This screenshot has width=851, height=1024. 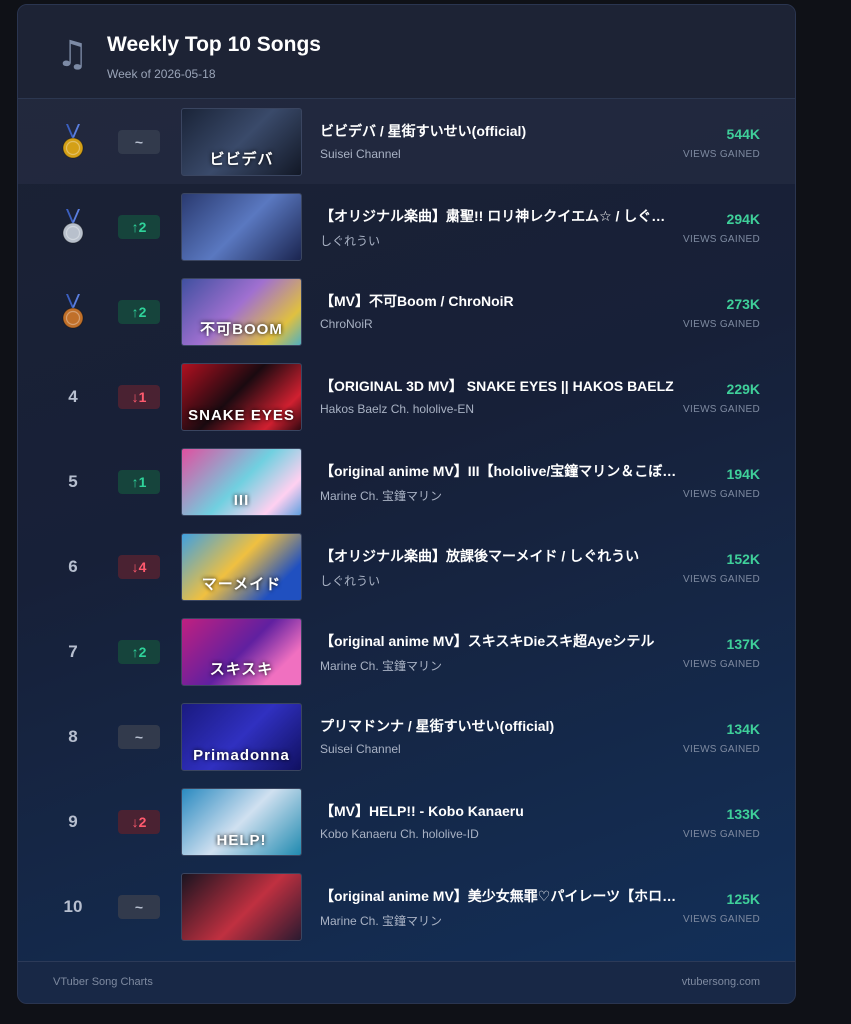 What do you see at coordinates (103, 982) in the screenshot?
I see `footer-brand: VTuber Song Charts` at bounding box center [103, 982].